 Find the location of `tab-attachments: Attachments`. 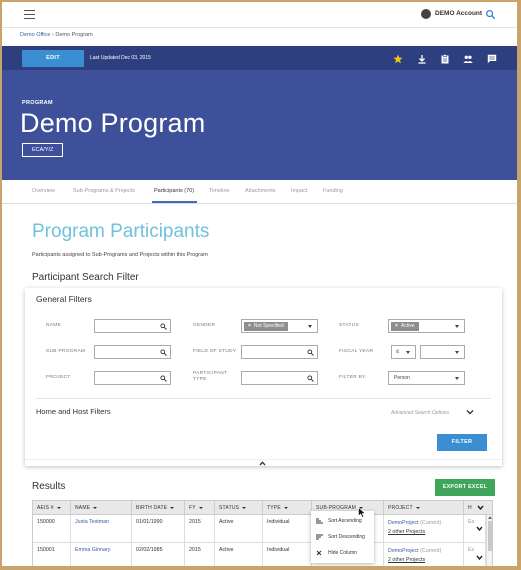

tab-attachments: Attachments is located at coordinates (260, 191).